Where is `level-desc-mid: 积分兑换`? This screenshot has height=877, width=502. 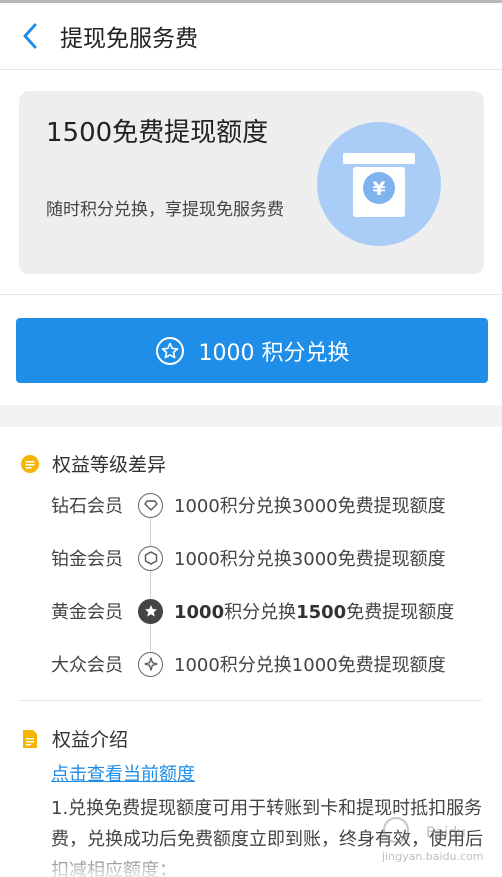
level-desc-mid: 积分兑换 is located at coordinates (260, 612).